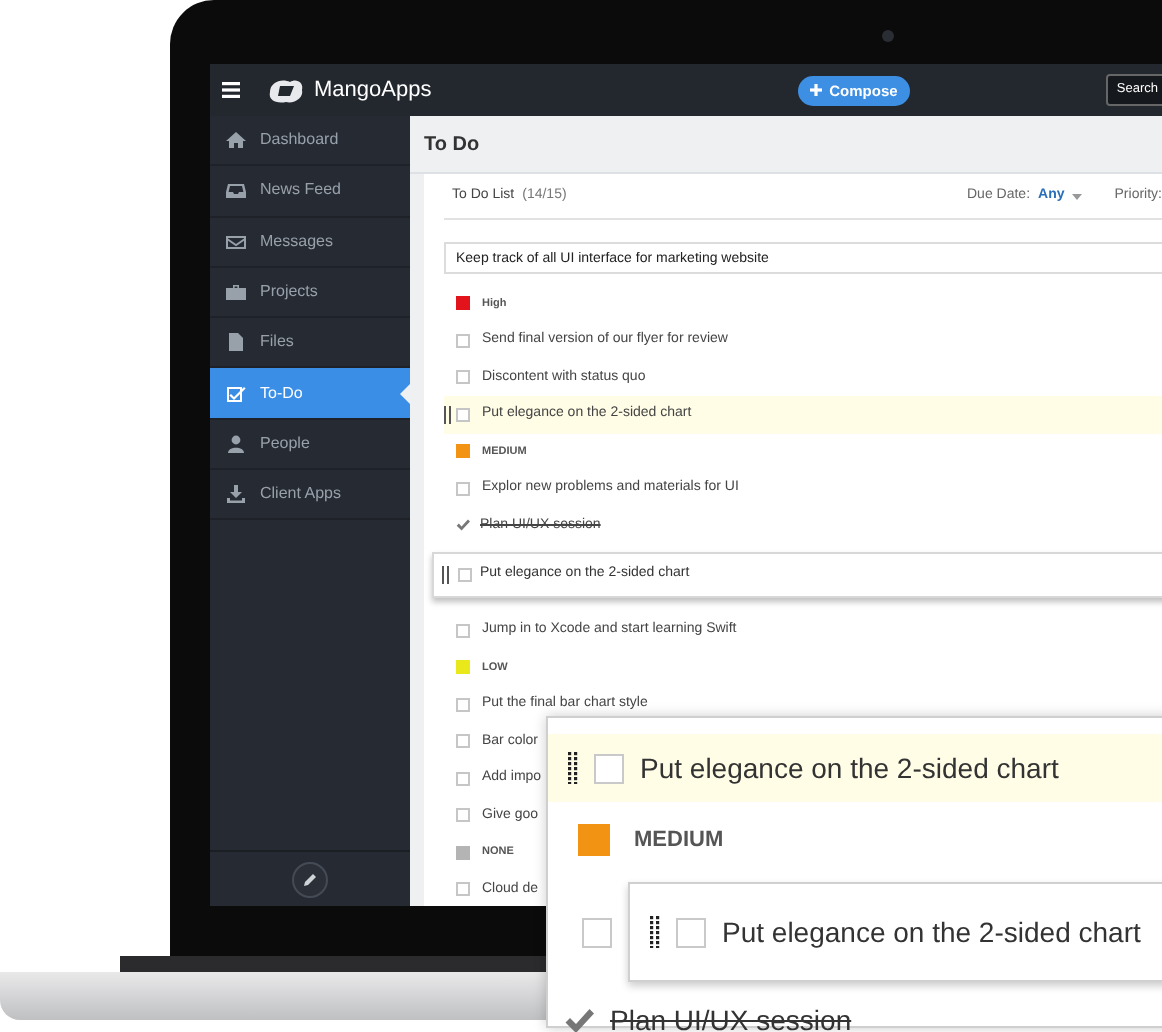  I want to click on task-text: Plan UI/UX session, so click(731, 1016).